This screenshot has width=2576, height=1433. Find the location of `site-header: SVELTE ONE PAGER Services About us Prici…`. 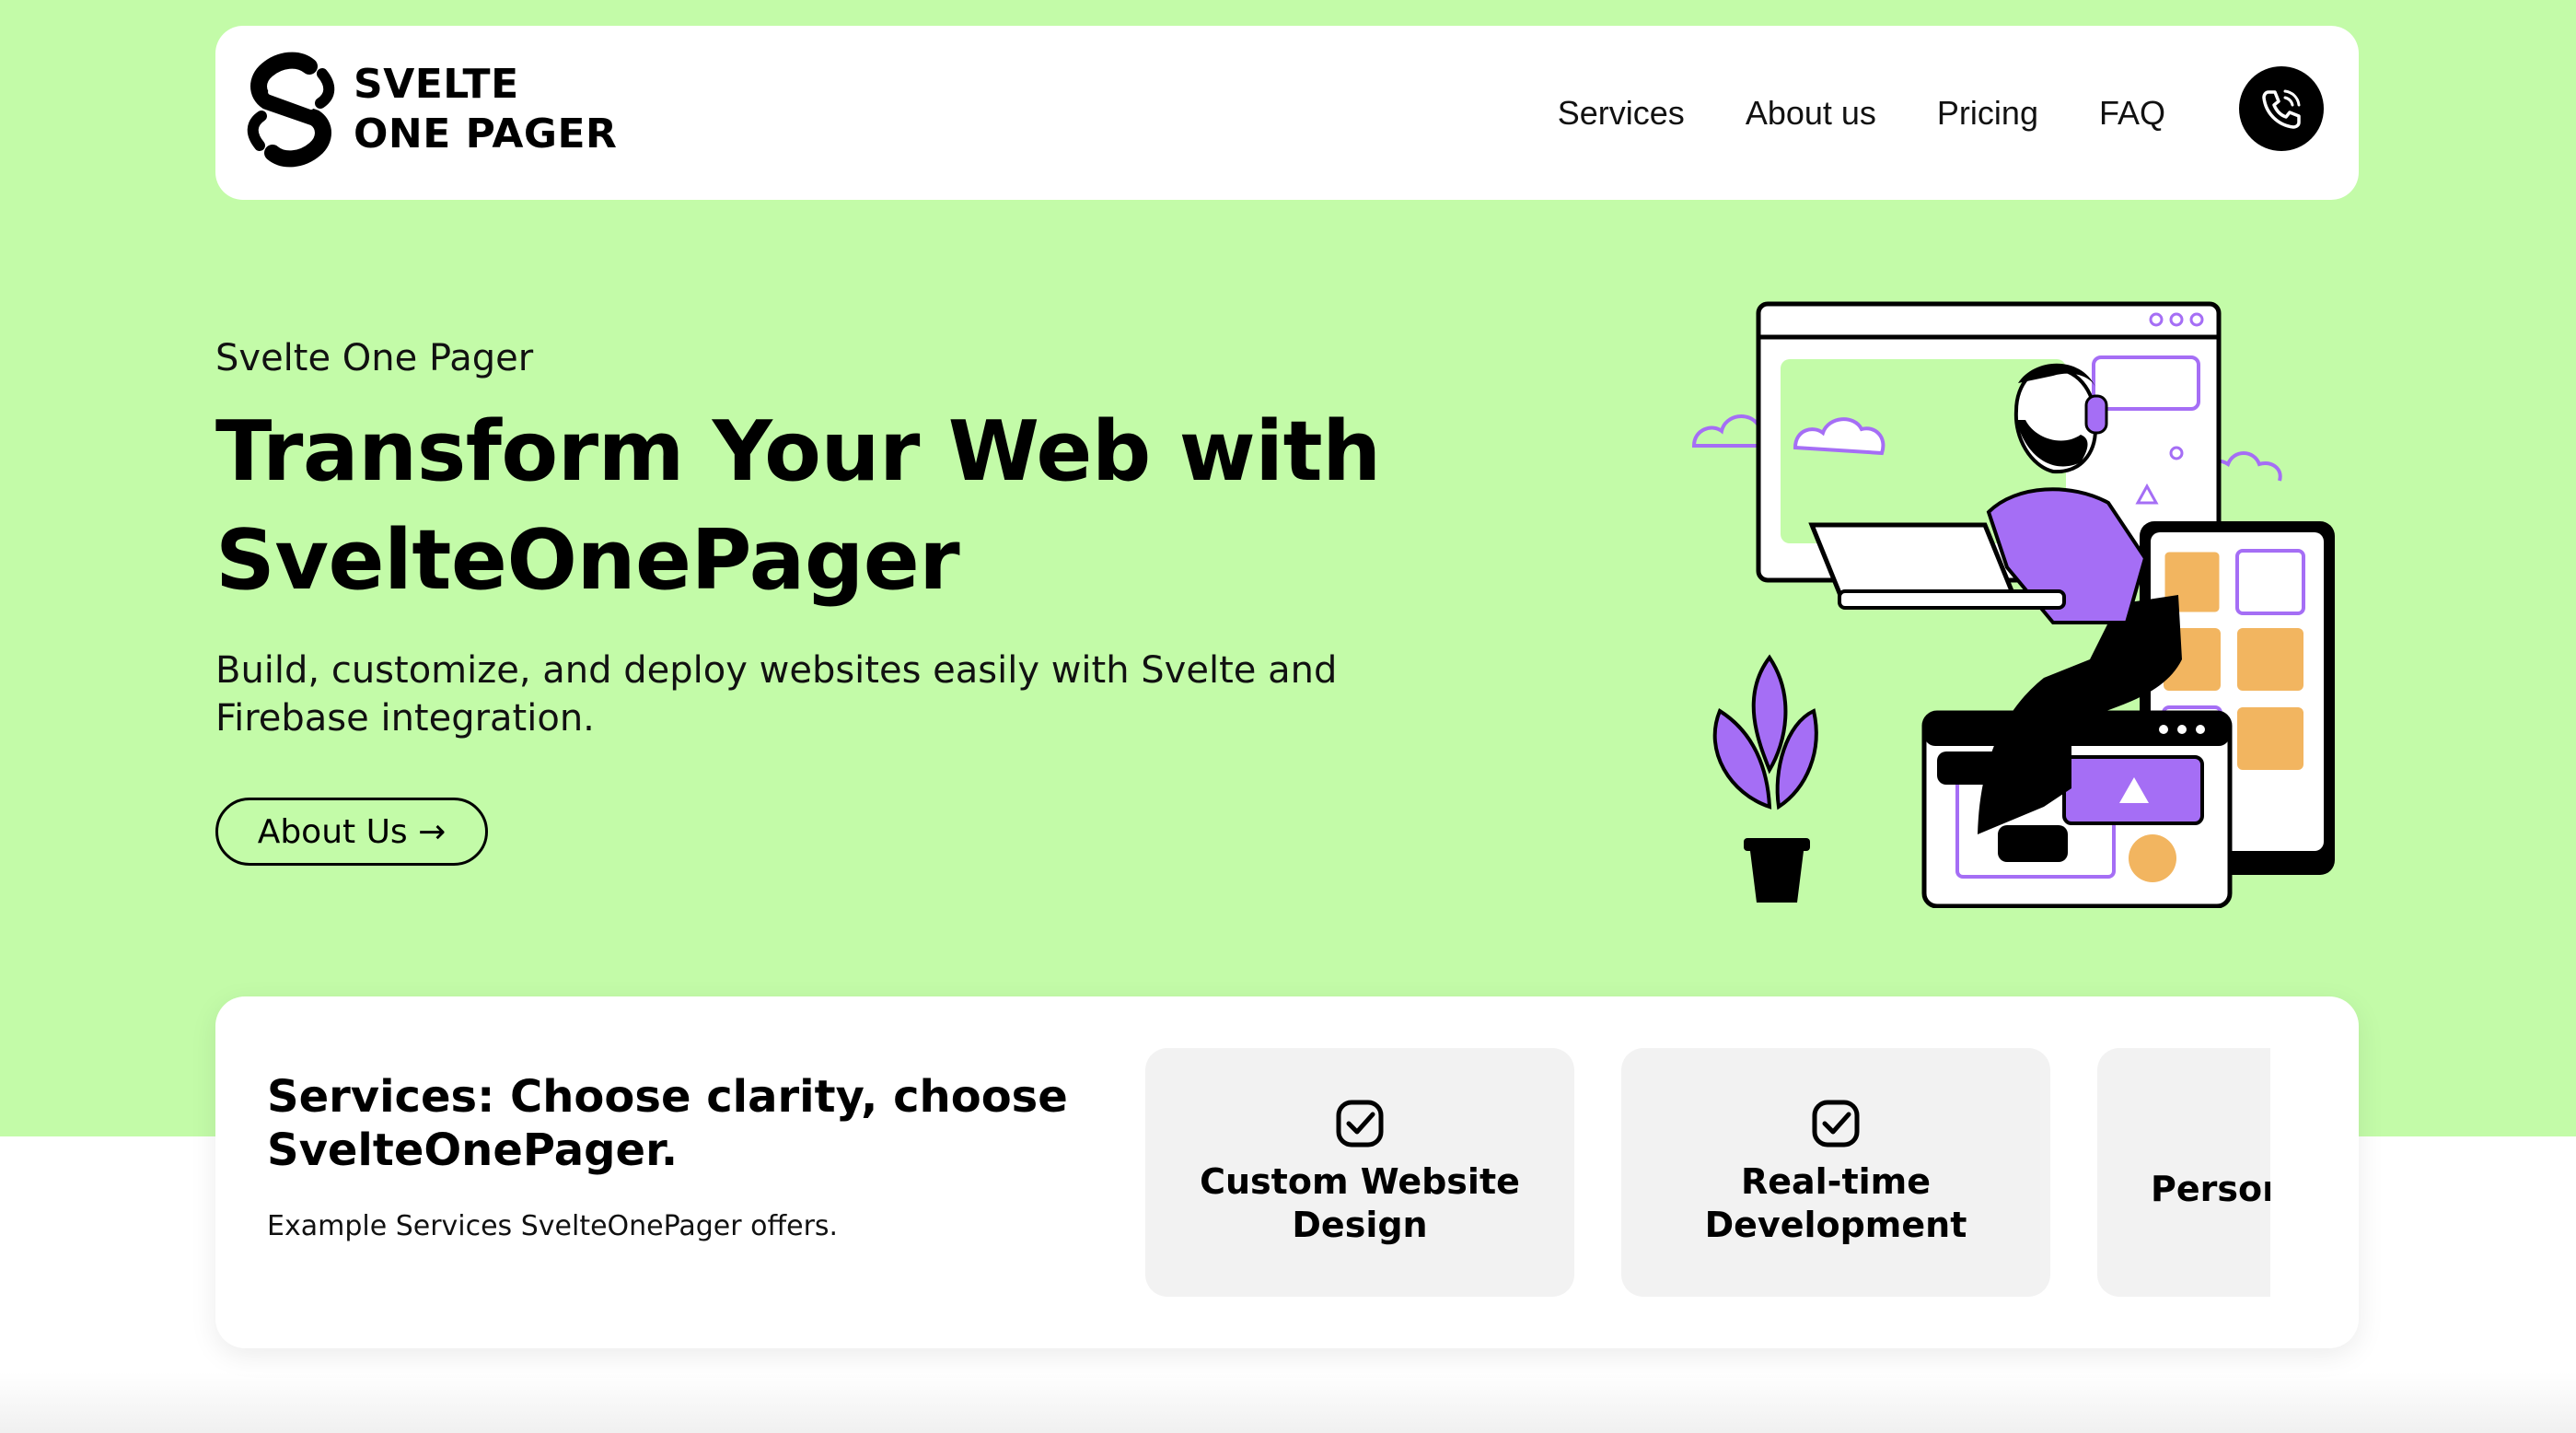

site-header: SVELTE ONE PAGER Services About us Prici… is located at coordinates (1287, 113).